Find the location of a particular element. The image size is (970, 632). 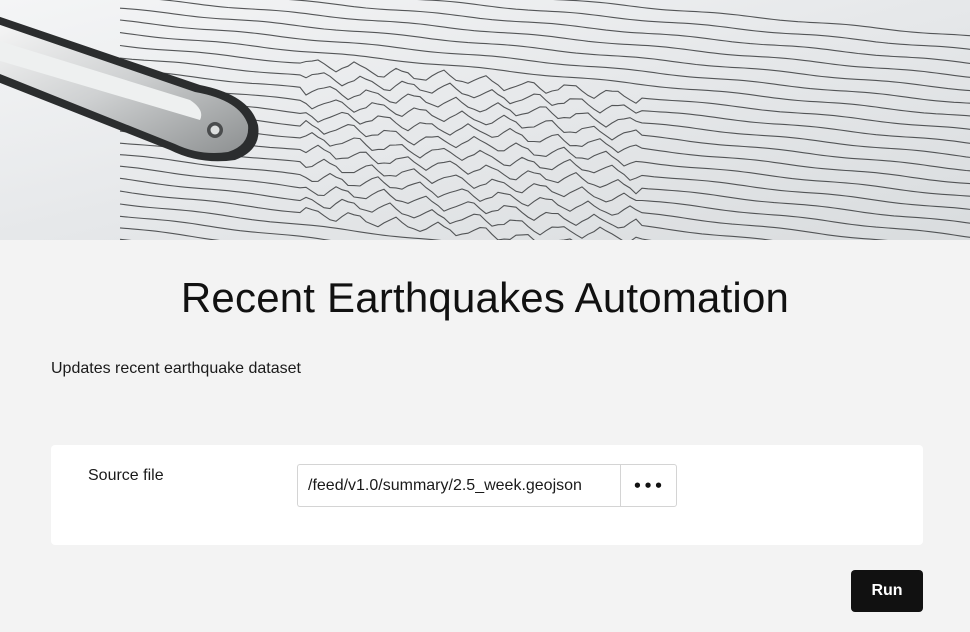

source-file-card: Source file ••• is located at coordinates (487, 495).